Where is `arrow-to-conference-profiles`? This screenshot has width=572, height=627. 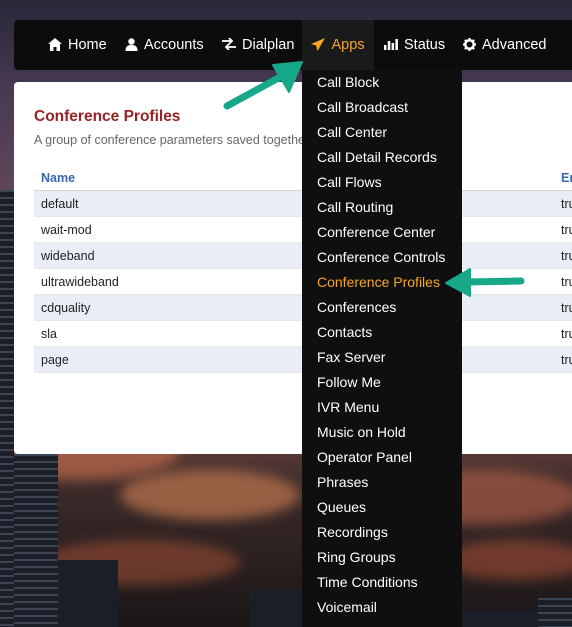
arrow-to-conference-profiles is located at coordinates (485, 282).